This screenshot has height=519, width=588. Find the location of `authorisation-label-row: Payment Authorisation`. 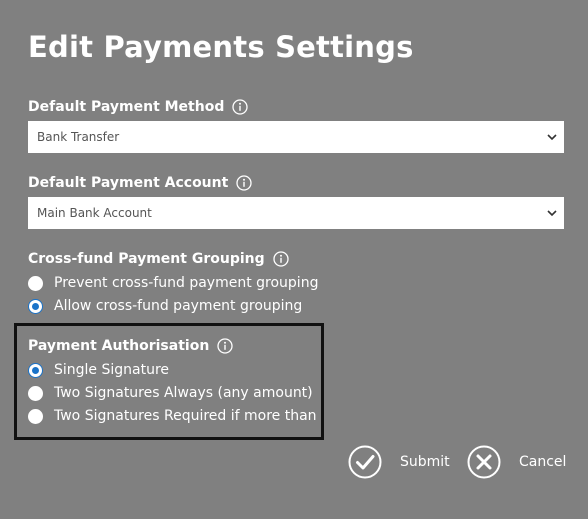

authorisation-label-row: Payment Authorisation is located at coordinates (130, 346).